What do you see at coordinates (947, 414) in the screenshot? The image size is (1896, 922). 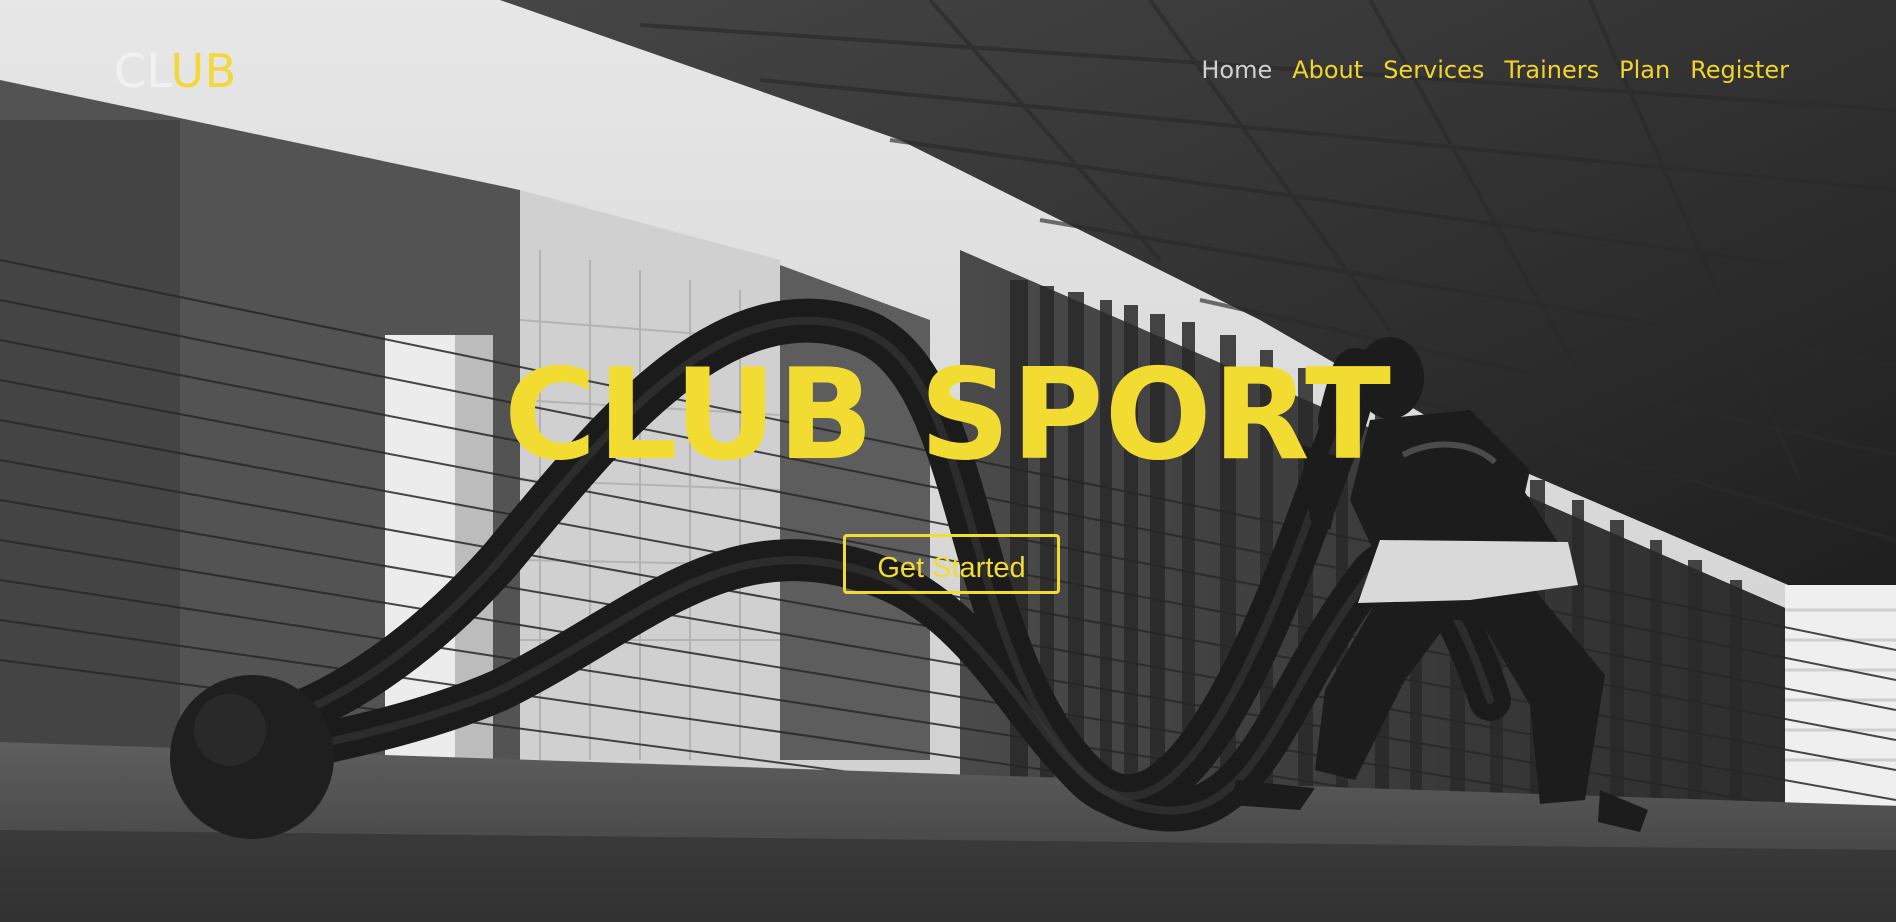 I see `hero-title: CLUB SPORT` at bounding box center [947, 414].